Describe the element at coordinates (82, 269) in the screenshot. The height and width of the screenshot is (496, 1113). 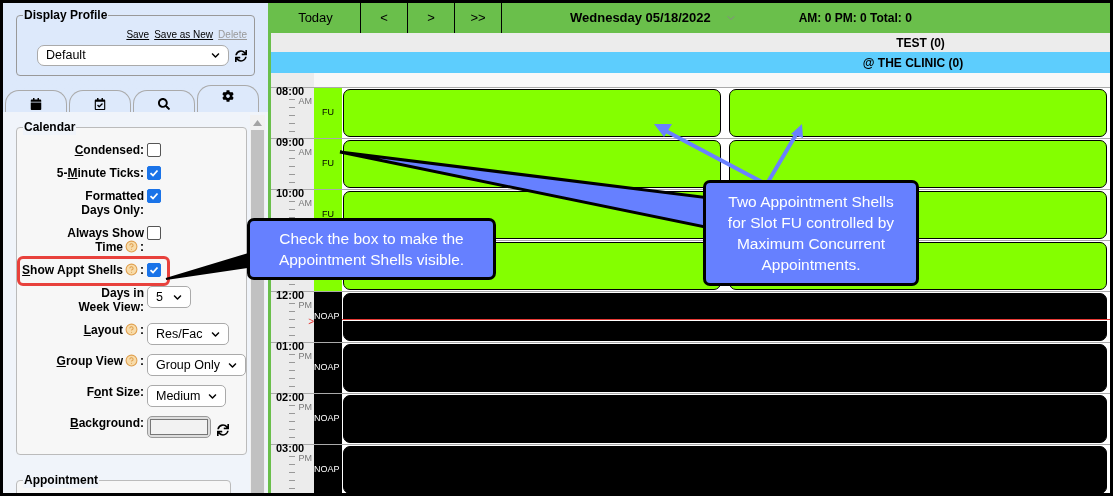
I see `setting-label: Show Appt Shells :` at that location.